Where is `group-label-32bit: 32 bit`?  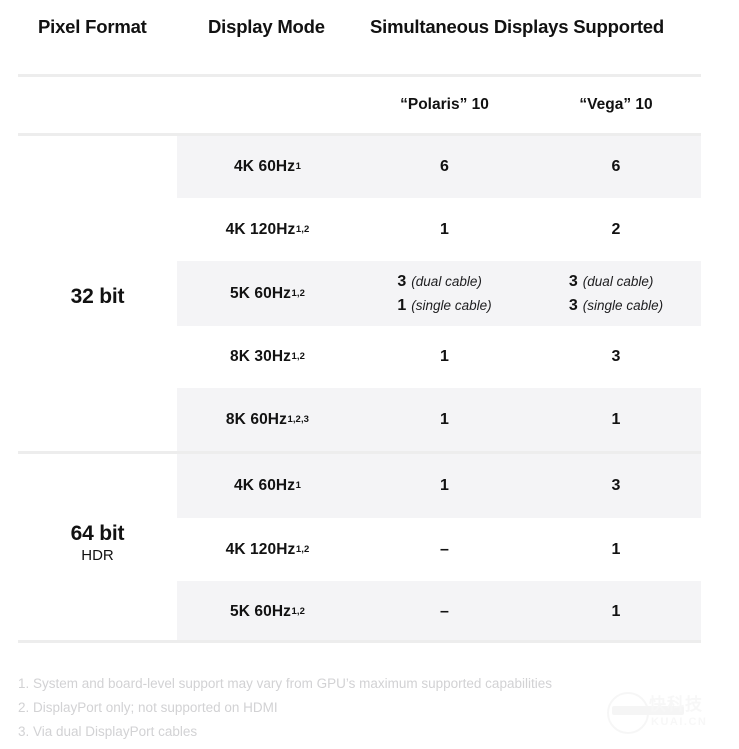
group-label-32bit: 32 bit is located at coordinates (97, 297).